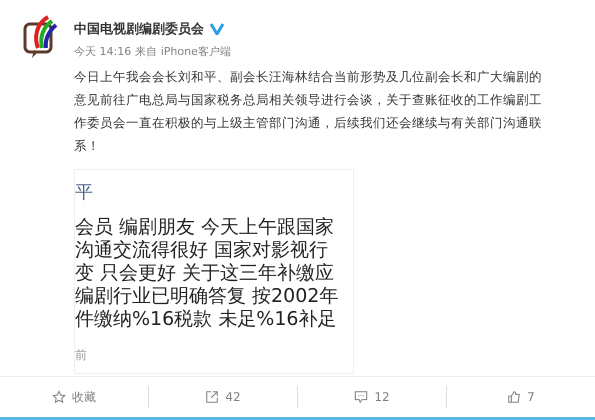  Describe the element at coordinates (103, 51) in the screenshot. I see `post-time: 今天 14:16` at that location.